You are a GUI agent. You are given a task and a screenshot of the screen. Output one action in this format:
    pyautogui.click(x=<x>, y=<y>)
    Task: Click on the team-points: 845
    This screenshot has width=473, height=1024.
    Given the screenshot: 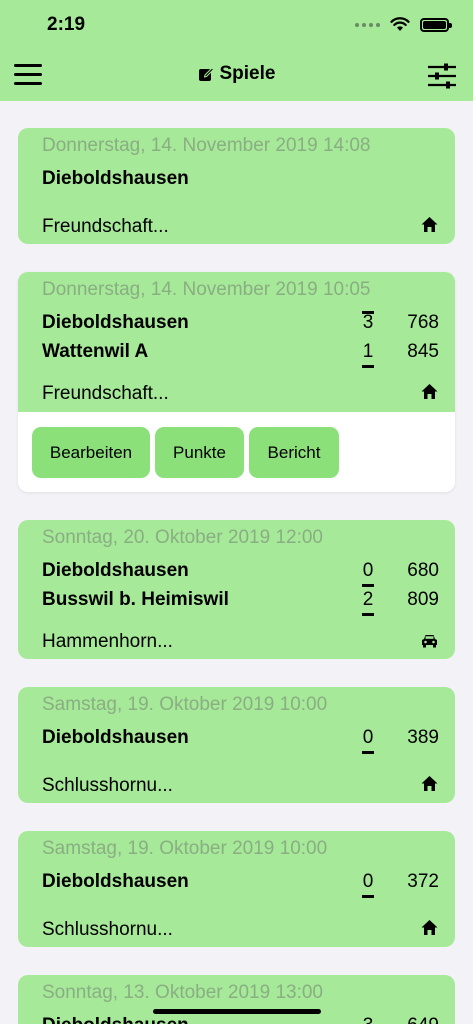 What is the action you would take?
    pyautogui.click(x=423, y=351)
    